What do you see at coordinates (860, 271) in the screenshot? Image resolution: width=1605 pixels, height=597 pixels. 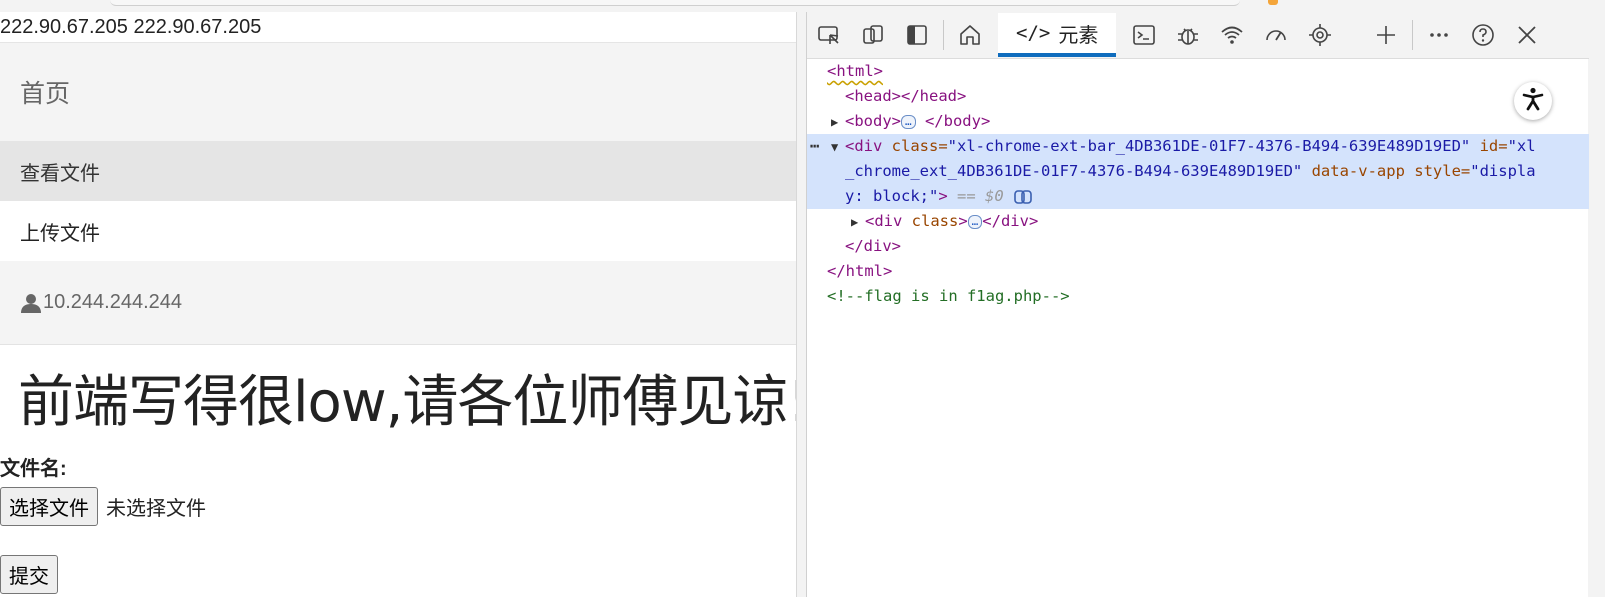 I see `html-close-tag: </html>` at bounding box center [860, 271].